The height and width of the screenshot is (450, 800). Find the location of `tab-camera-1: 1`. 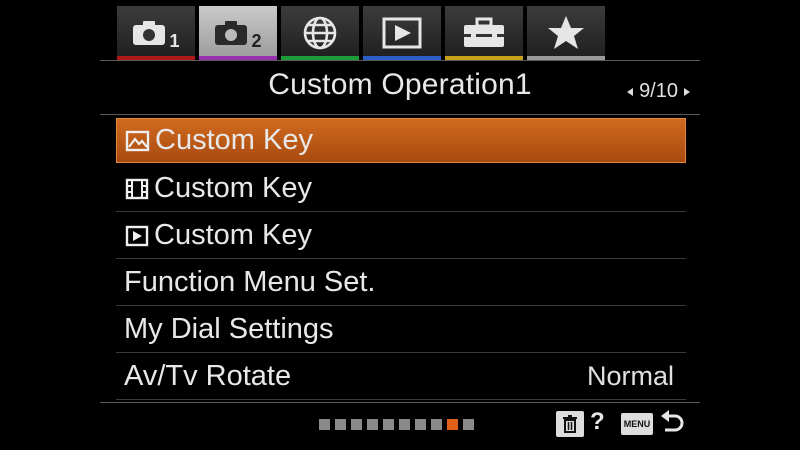

tab-camera-1: 1 is located at coordinates (156, 33).